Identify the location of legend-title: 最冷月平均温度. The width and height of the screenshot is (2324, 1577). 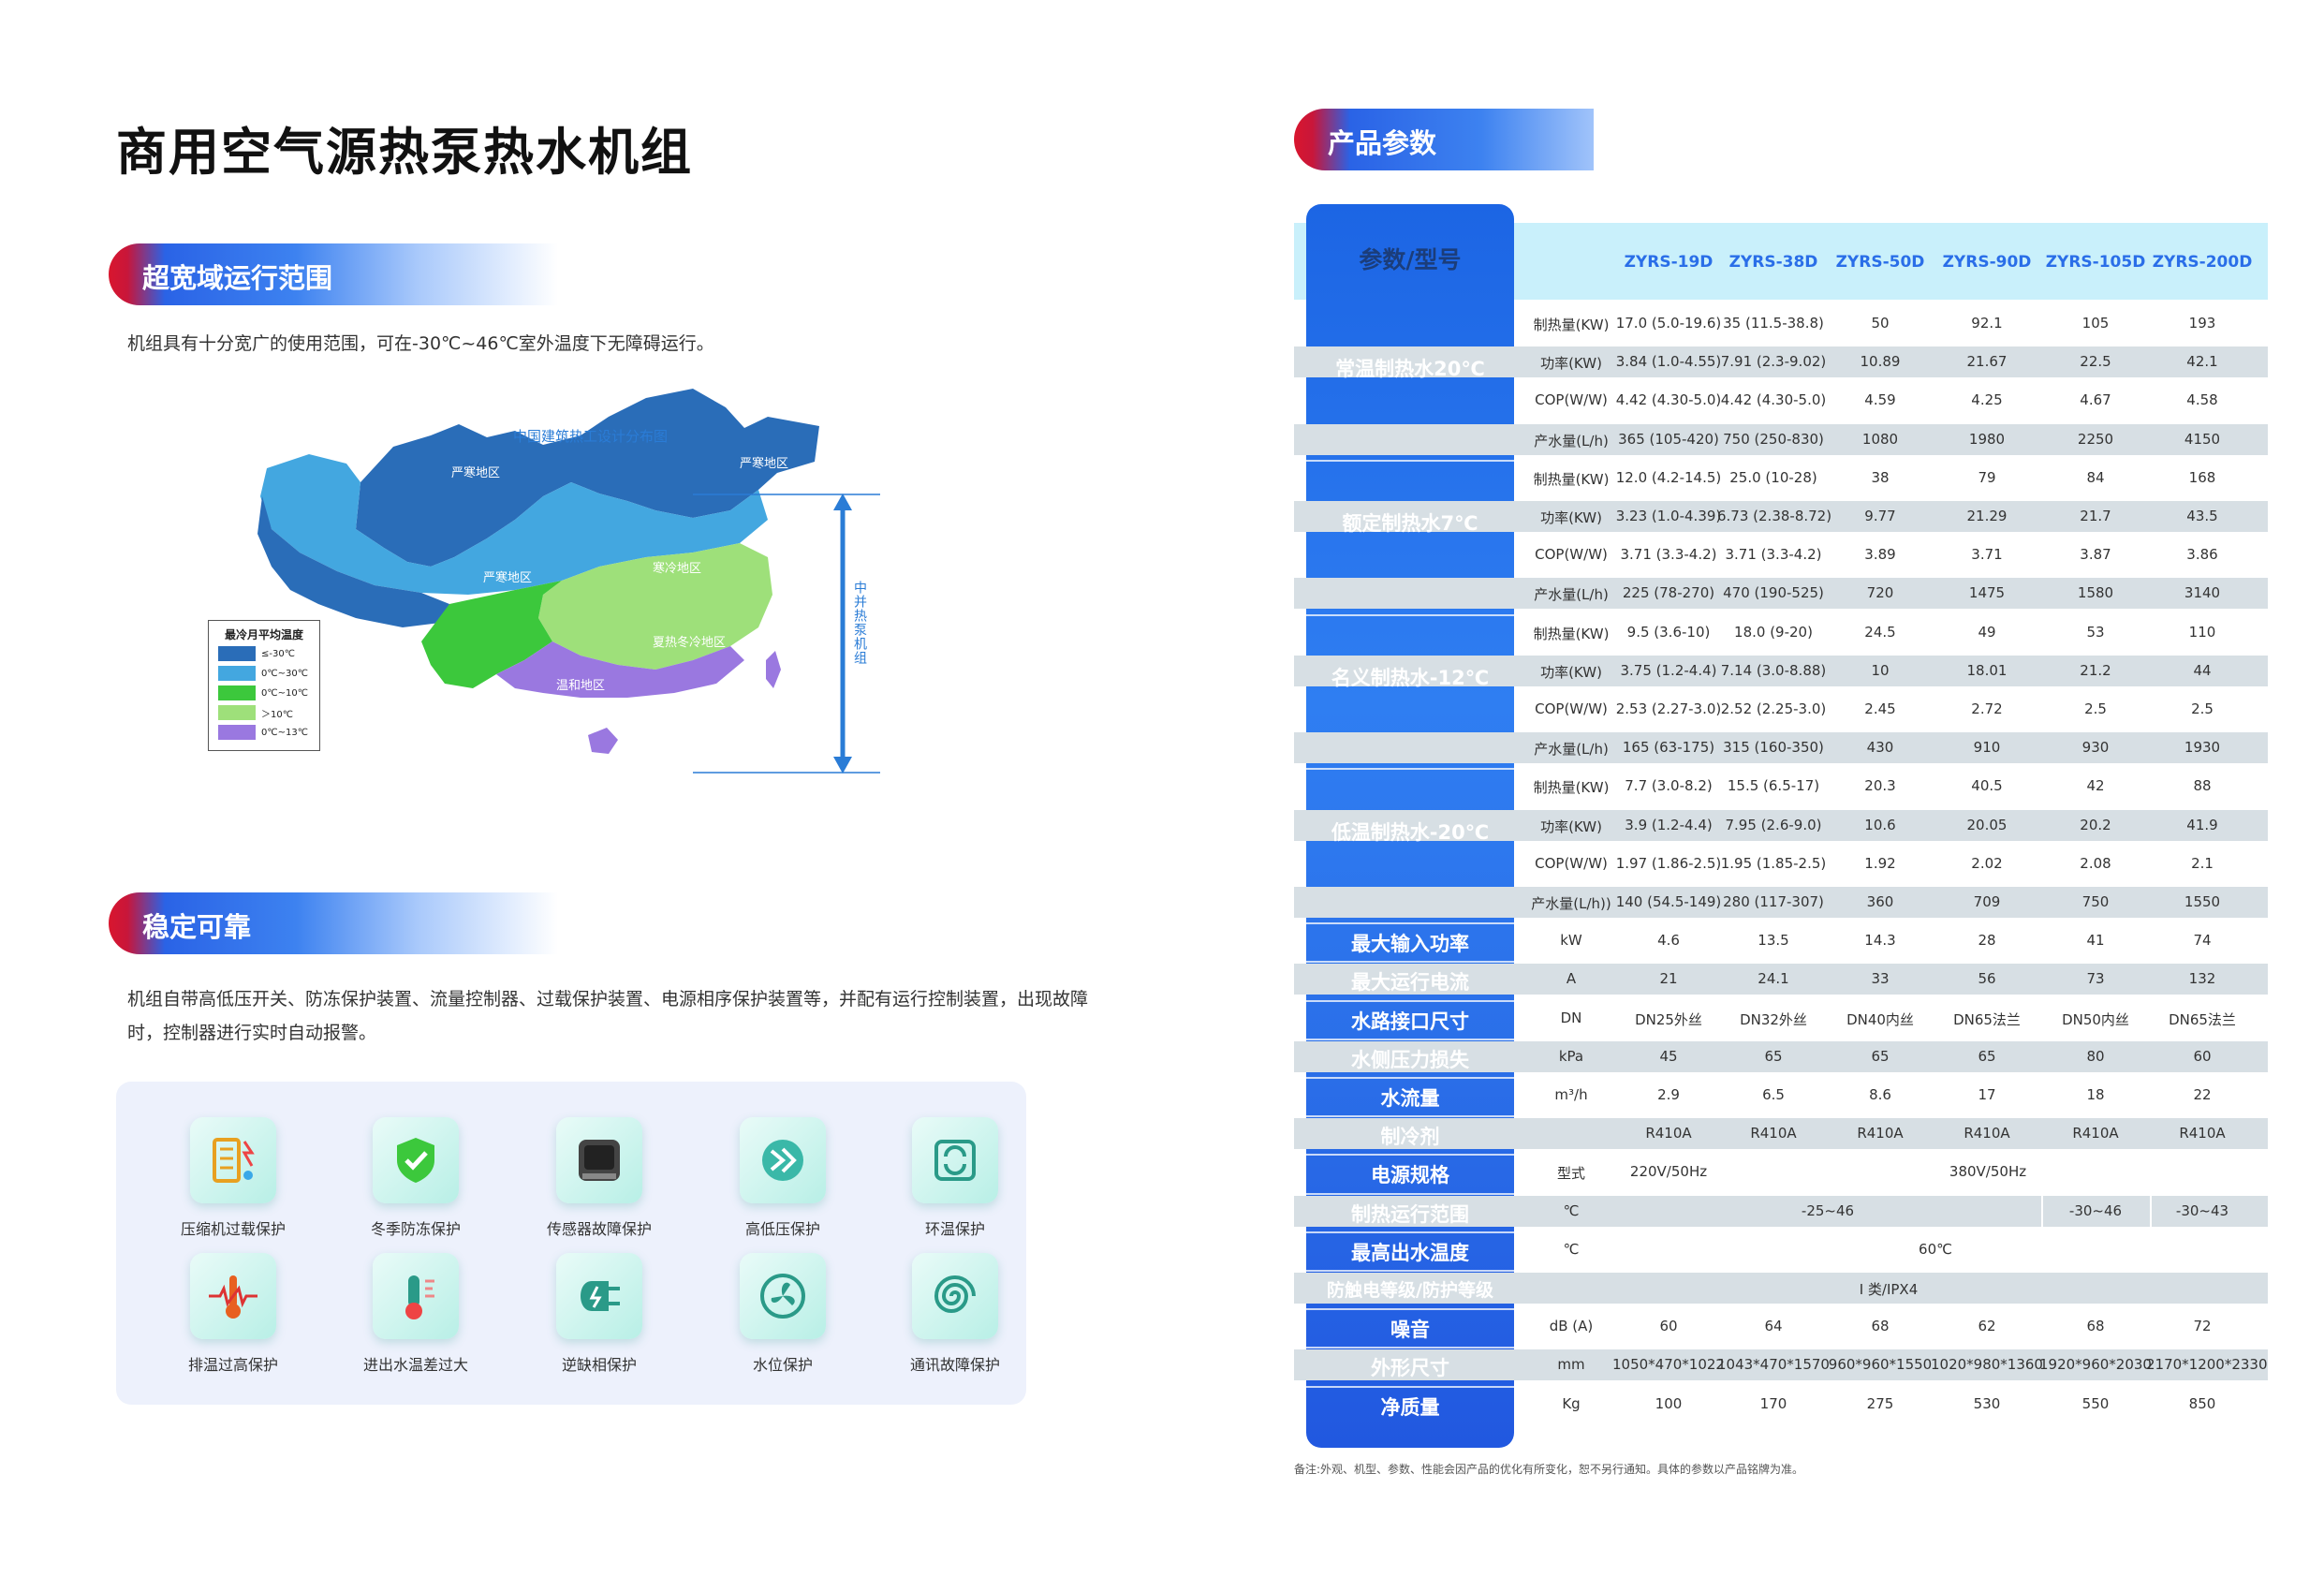
(263, 634).